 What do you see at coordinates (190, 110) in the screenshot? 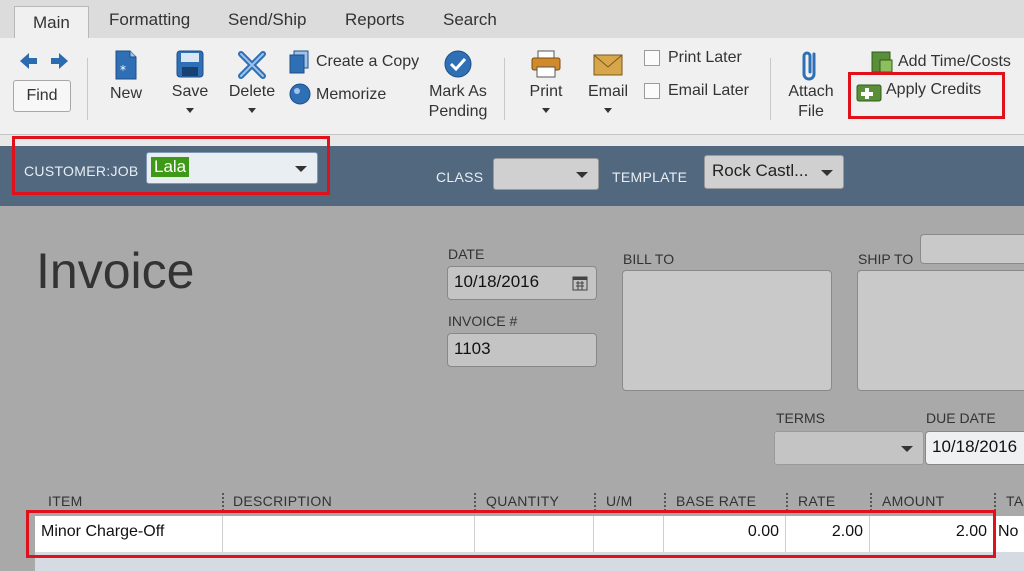
I see `save-dropdown-caret-icon` at bounding box center [190, 110].